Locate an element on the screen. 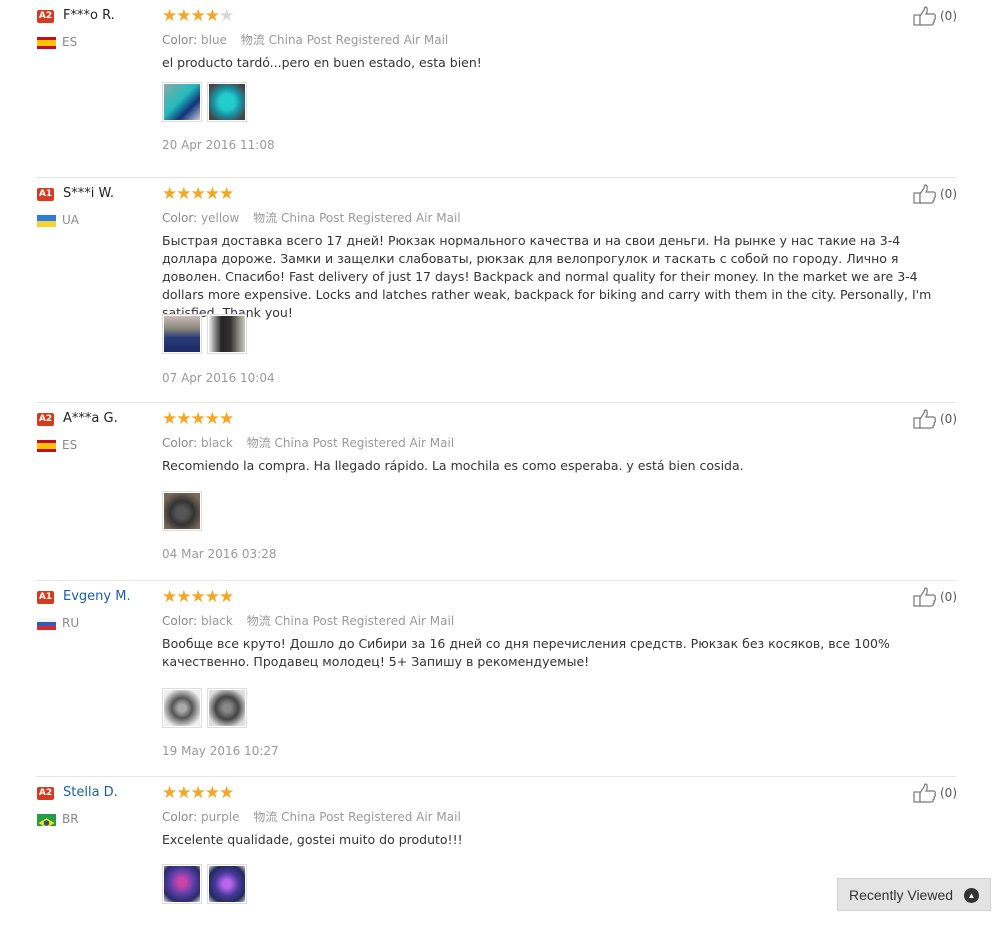 The width and height of the screenshot is (997, 937). reviewer-name-link: Evgeny M. is located at coordinates (97, 596).